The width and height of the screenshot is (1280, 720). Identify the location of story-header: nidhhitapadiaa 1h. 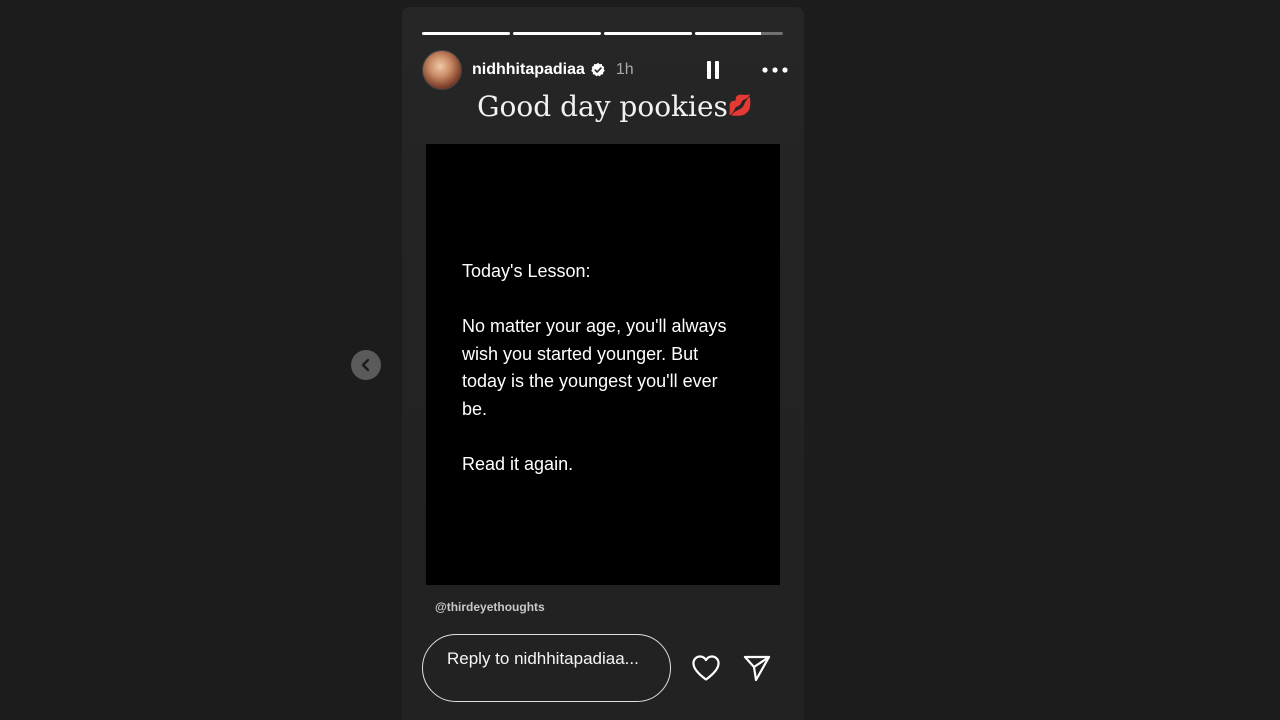
(605, 70).